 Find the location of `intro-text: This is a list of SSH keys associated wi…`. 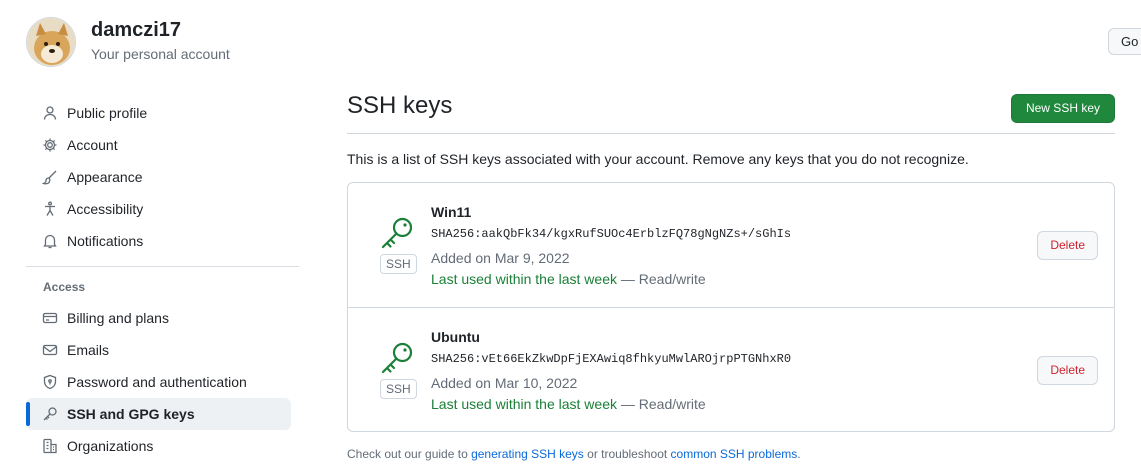

intro-text: This is a list of SSH keys associated wi… is located at coordinates (658, 159).